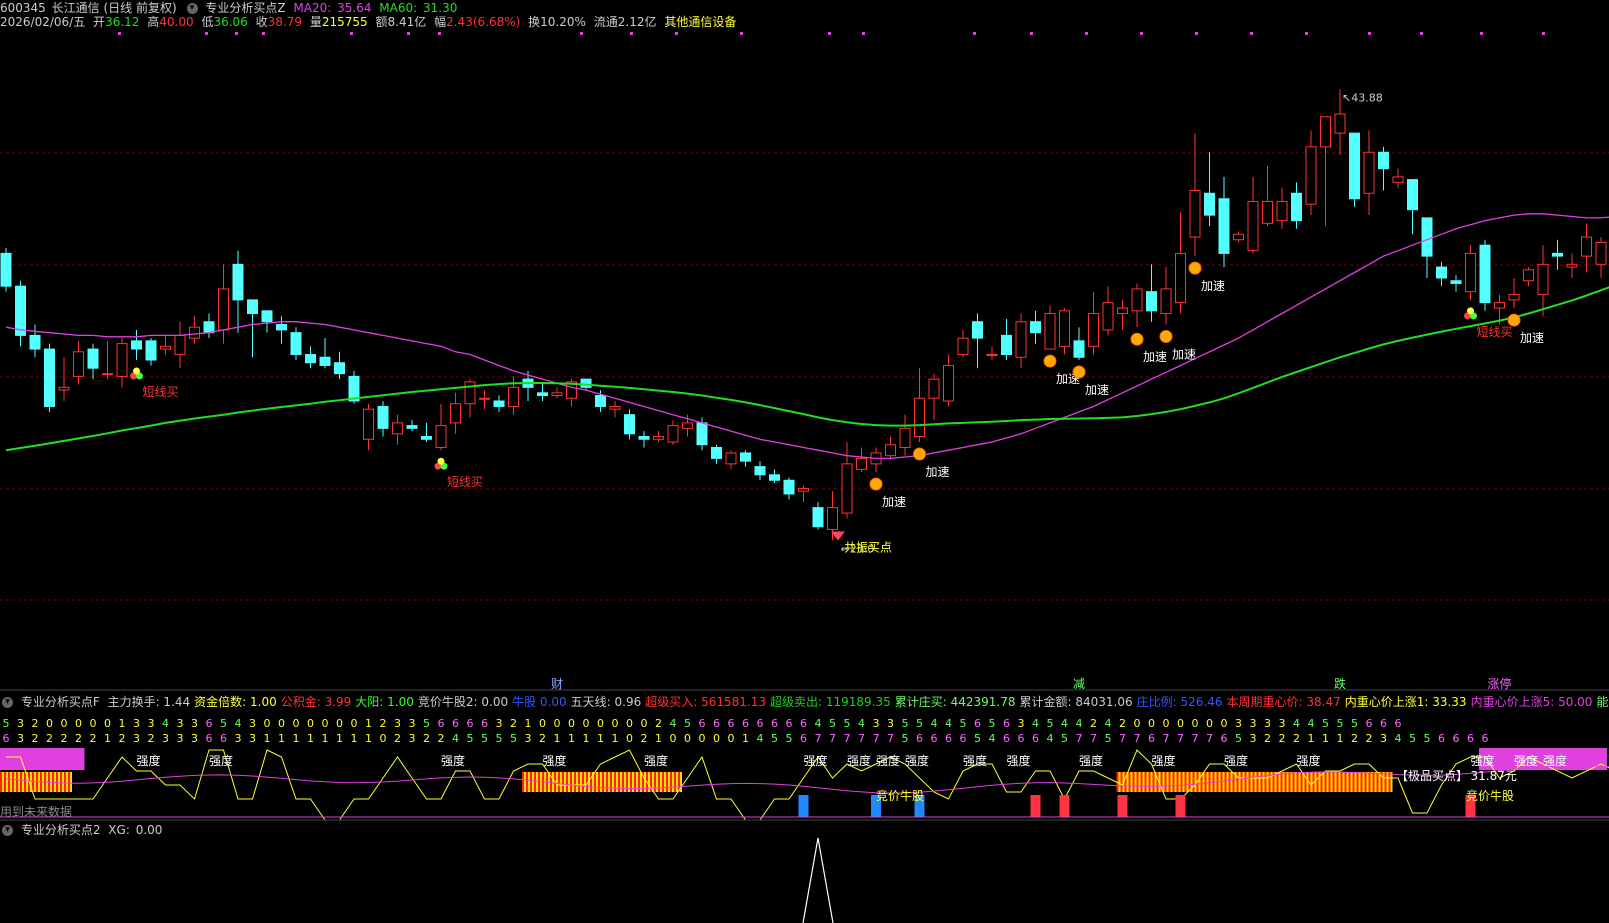 This screenshot has height=923, width=1609. I want to click on resonance-diamond-icon, so click(838, 536).